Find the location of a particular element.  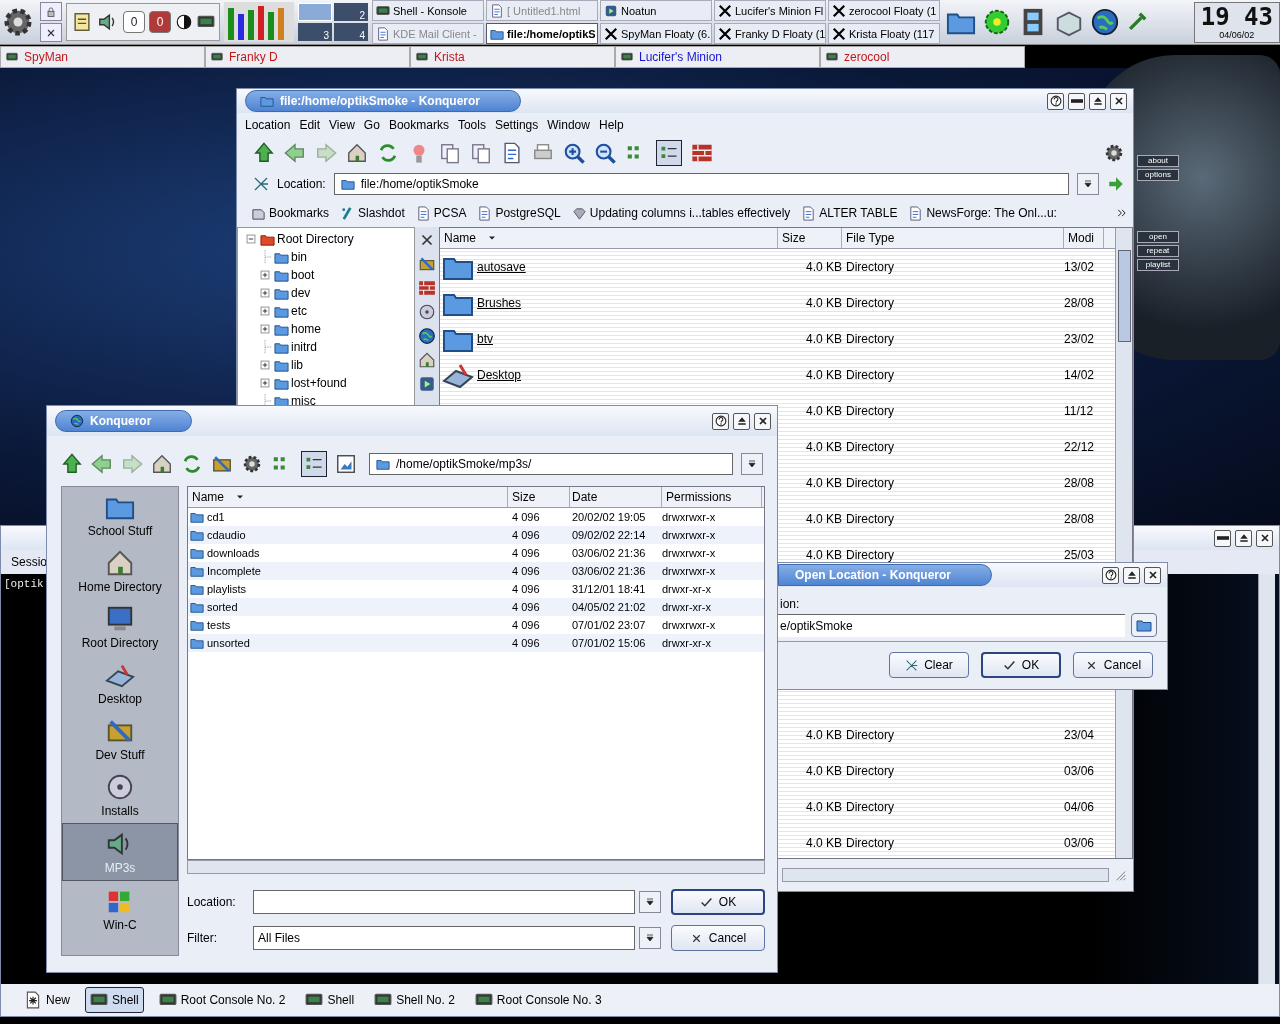

place-item: Installs is located at coordinates (120, 795).